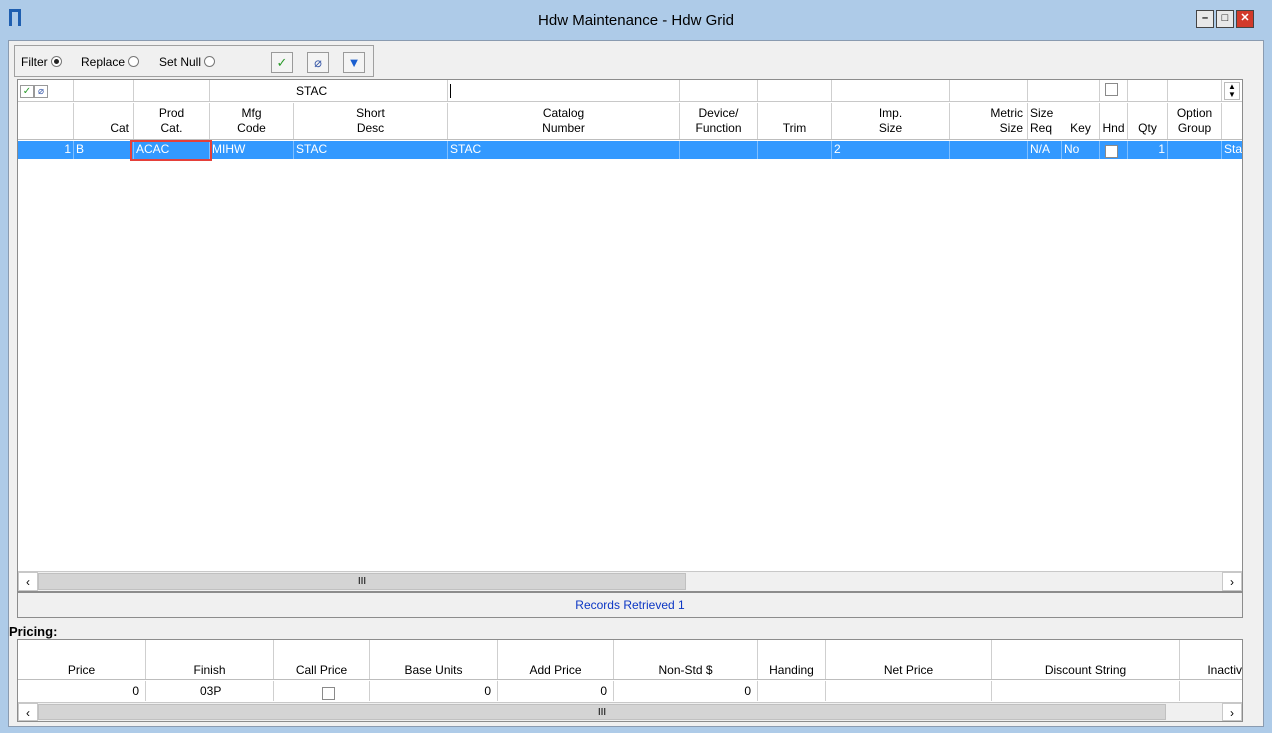  What do you see at coordinates (282, 62) in the screenshot?
I see `apply-check-button: ✓` at bounding box center [282, 62].